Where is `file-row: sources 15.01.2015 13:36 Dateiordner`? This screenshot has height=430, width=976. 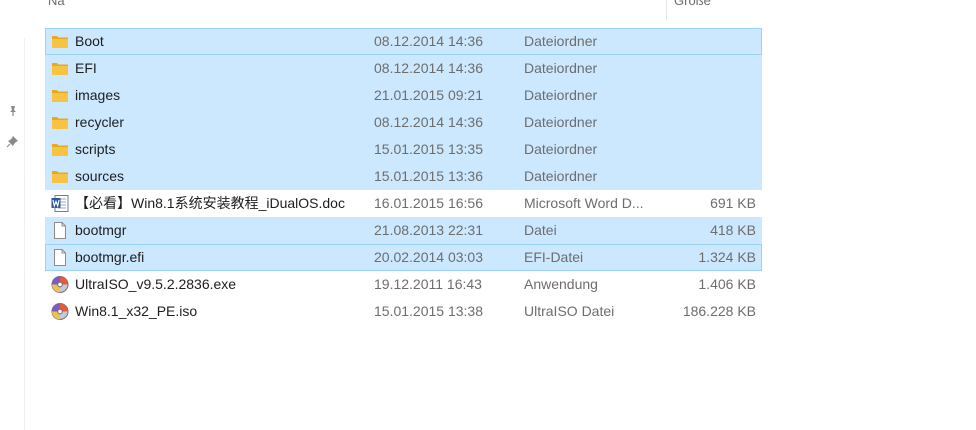
file-row: sources 15.01.2015 13:36 Dateiordner is located at coordinates (403, 176).